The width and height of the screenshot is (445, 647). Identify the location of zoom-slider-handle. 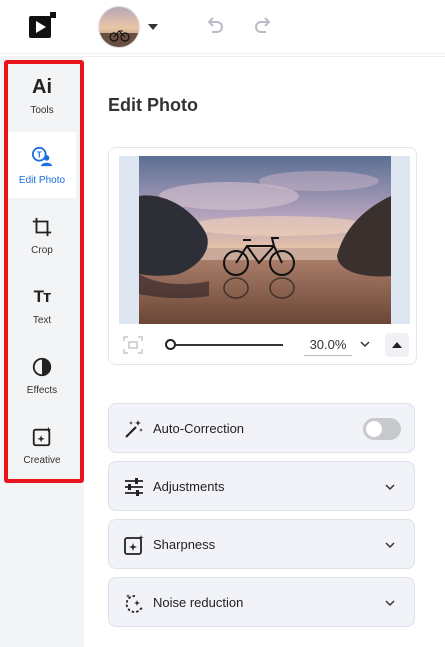
(170, 344).